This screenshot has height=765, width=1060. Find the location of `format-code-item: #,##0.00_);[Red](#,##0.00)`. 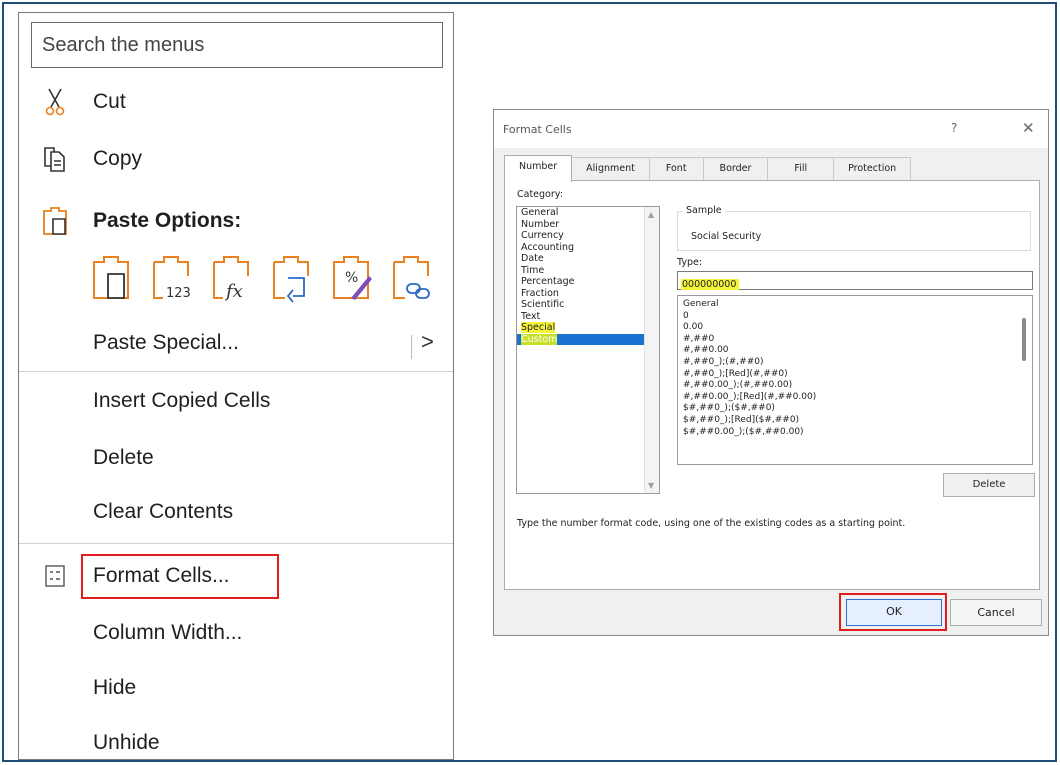

format-code-item: #,##0.00_);[Red](#,##0.00) is located at coordinates (855, 398).